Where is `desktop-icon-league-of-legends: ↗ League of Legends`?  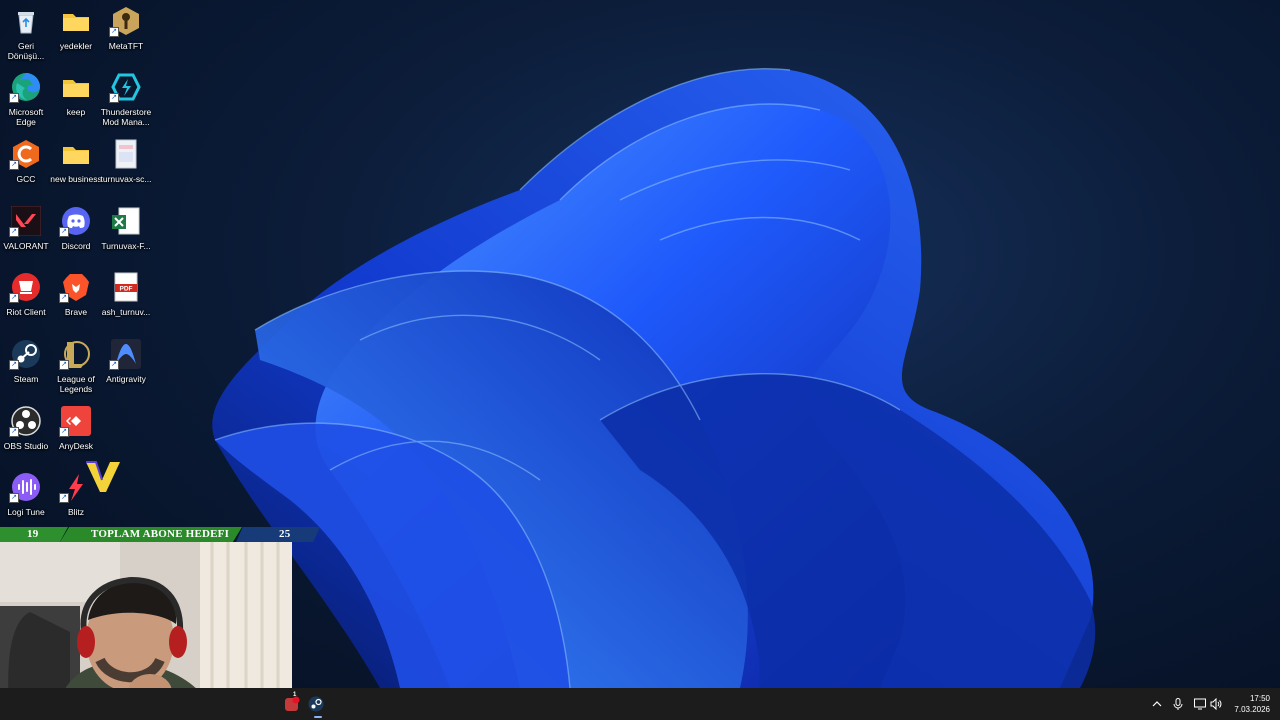
desktop-icon-league-of-legends: ↗ League of Legends is located at coordinates (76, 366).